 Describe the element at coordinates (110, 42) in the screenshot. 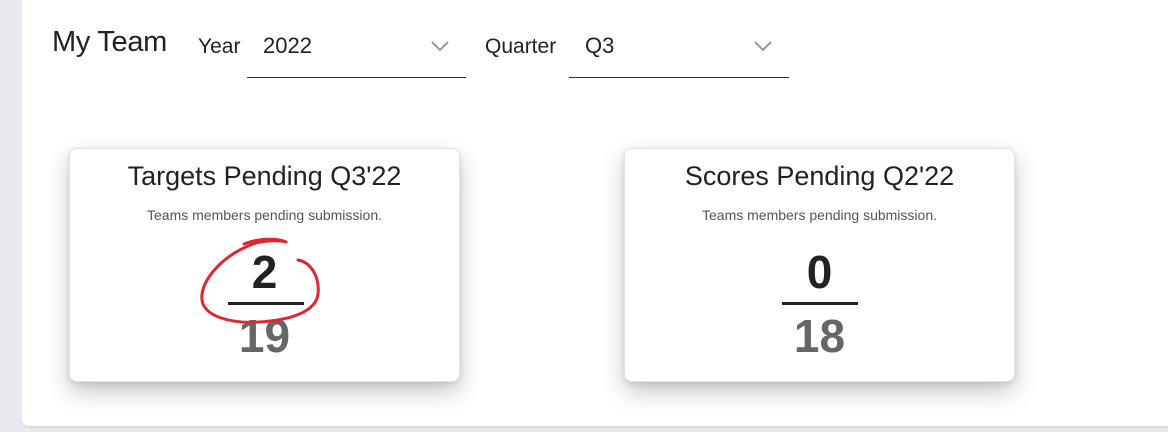

I see `page-title: My Team` at that location.